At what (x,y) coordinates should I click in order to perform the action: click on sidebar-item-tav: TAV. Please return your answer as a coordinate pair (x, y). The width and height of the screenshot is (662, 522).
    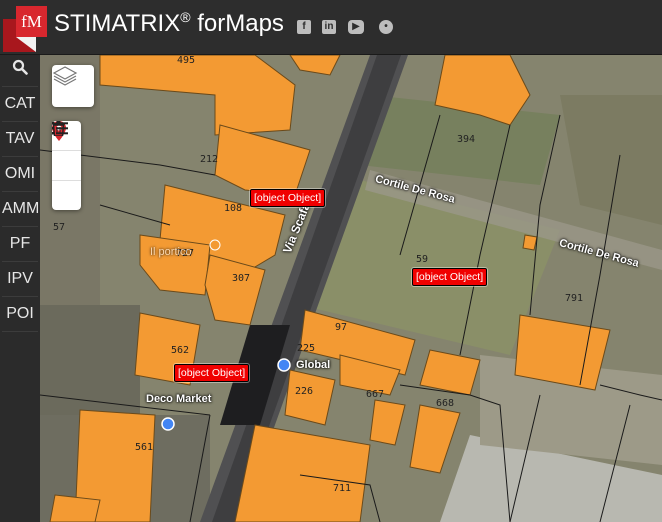
    Looking at the image, I should click on (20, 139).